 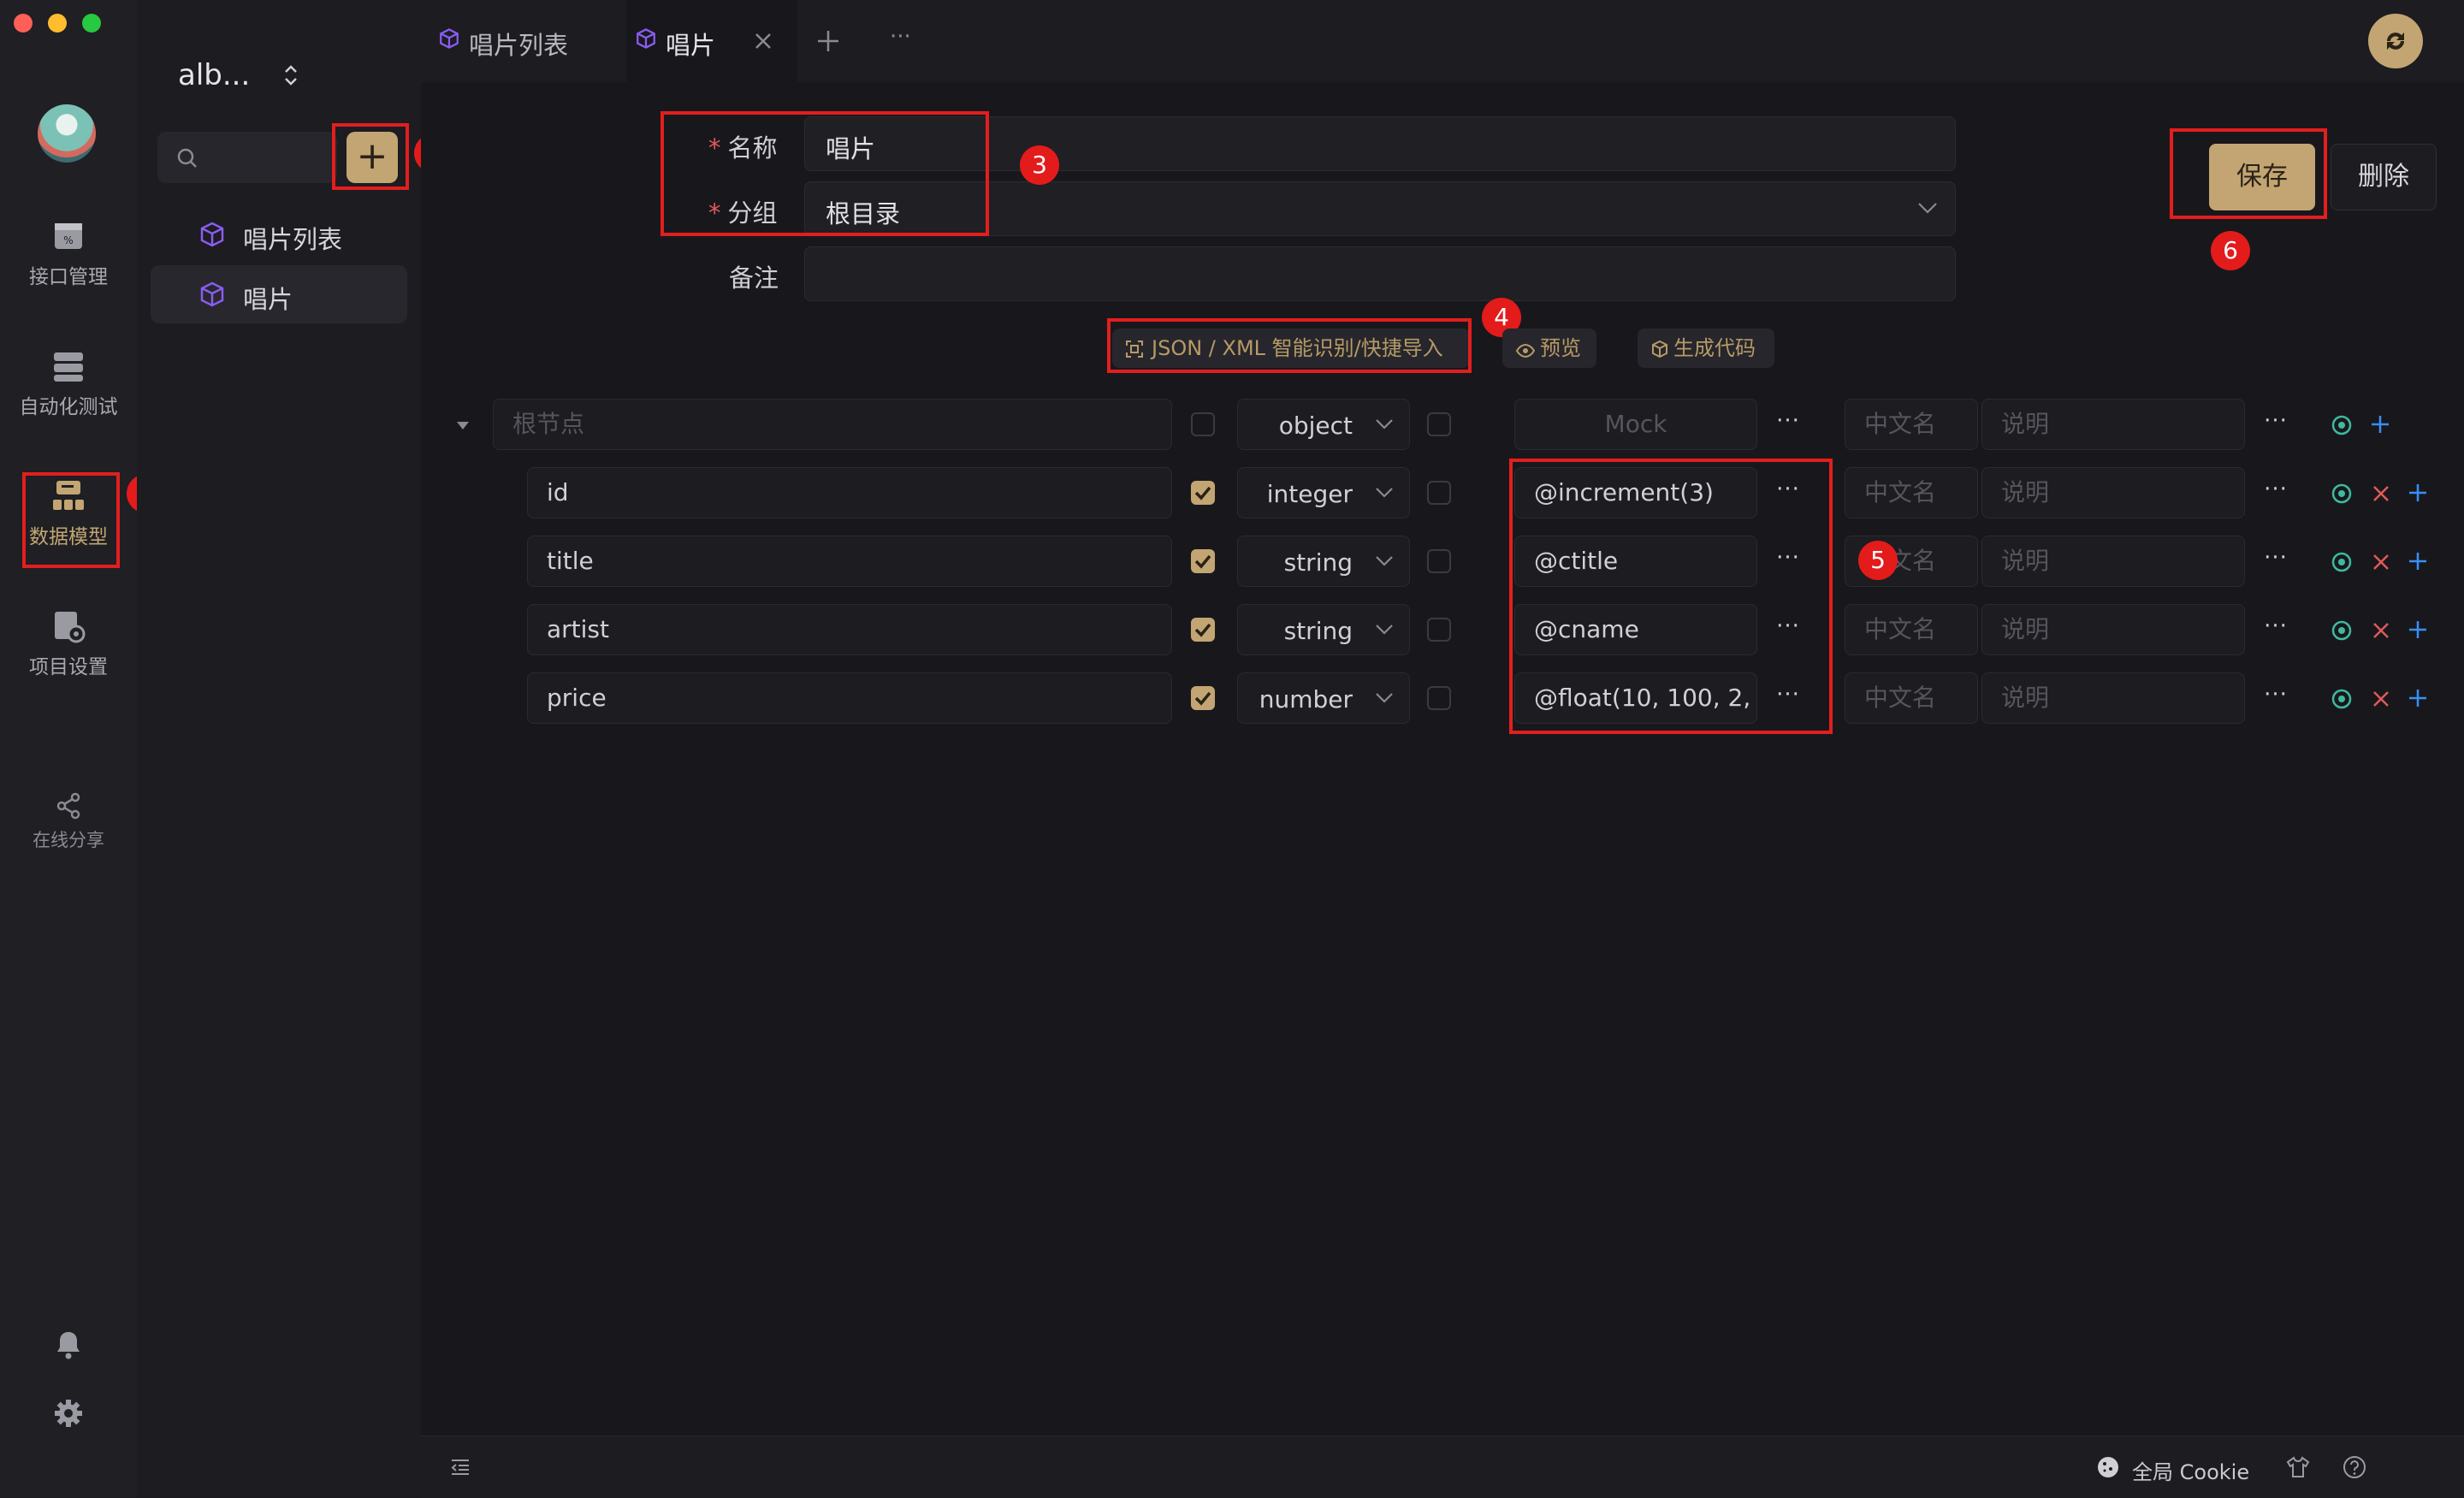 What do you see at coordinates (91, 23) in the screenshot?
I see `window-zoom-dot` at bounding box center [91, 23].